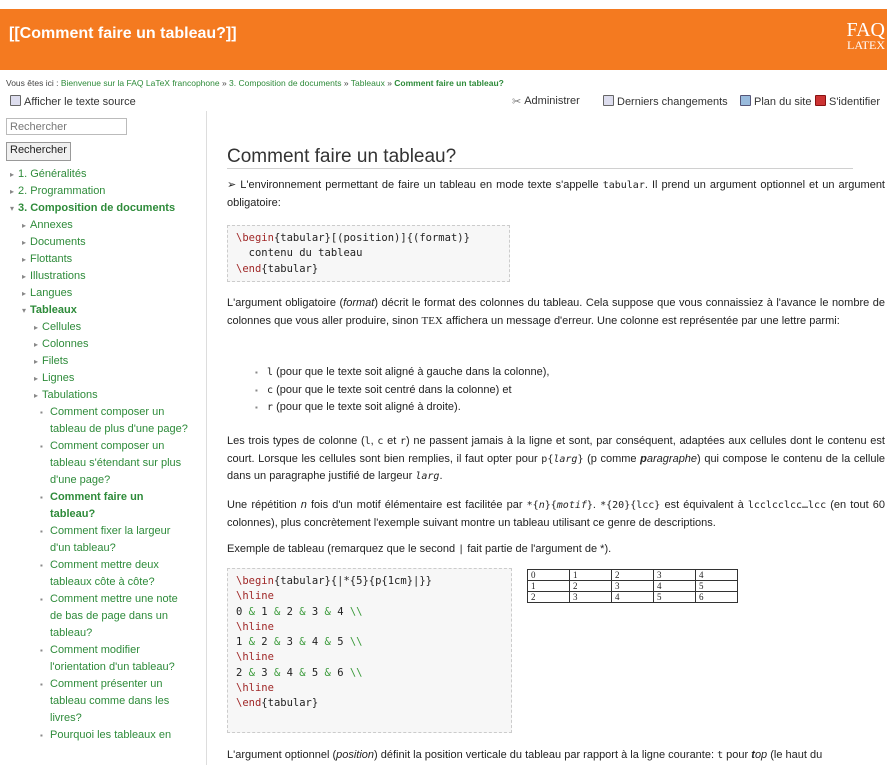 Image resolution: width=887 pixels, height=765 pixels. I want to click on table-cell: 5, so click(674, 597).